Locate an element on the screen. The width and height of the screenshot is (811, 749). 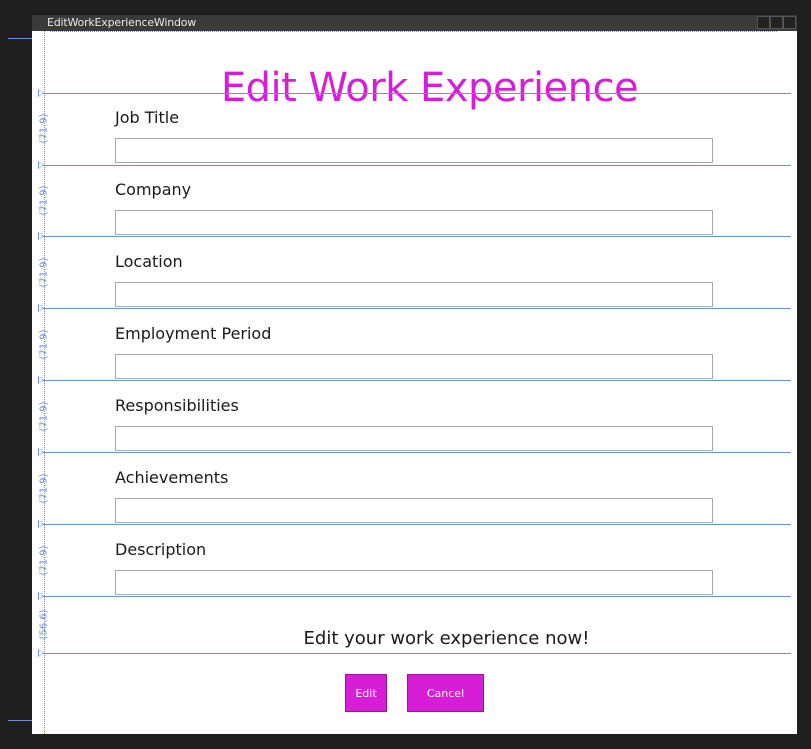
location-label: Location is located at coordinates (149, 261).